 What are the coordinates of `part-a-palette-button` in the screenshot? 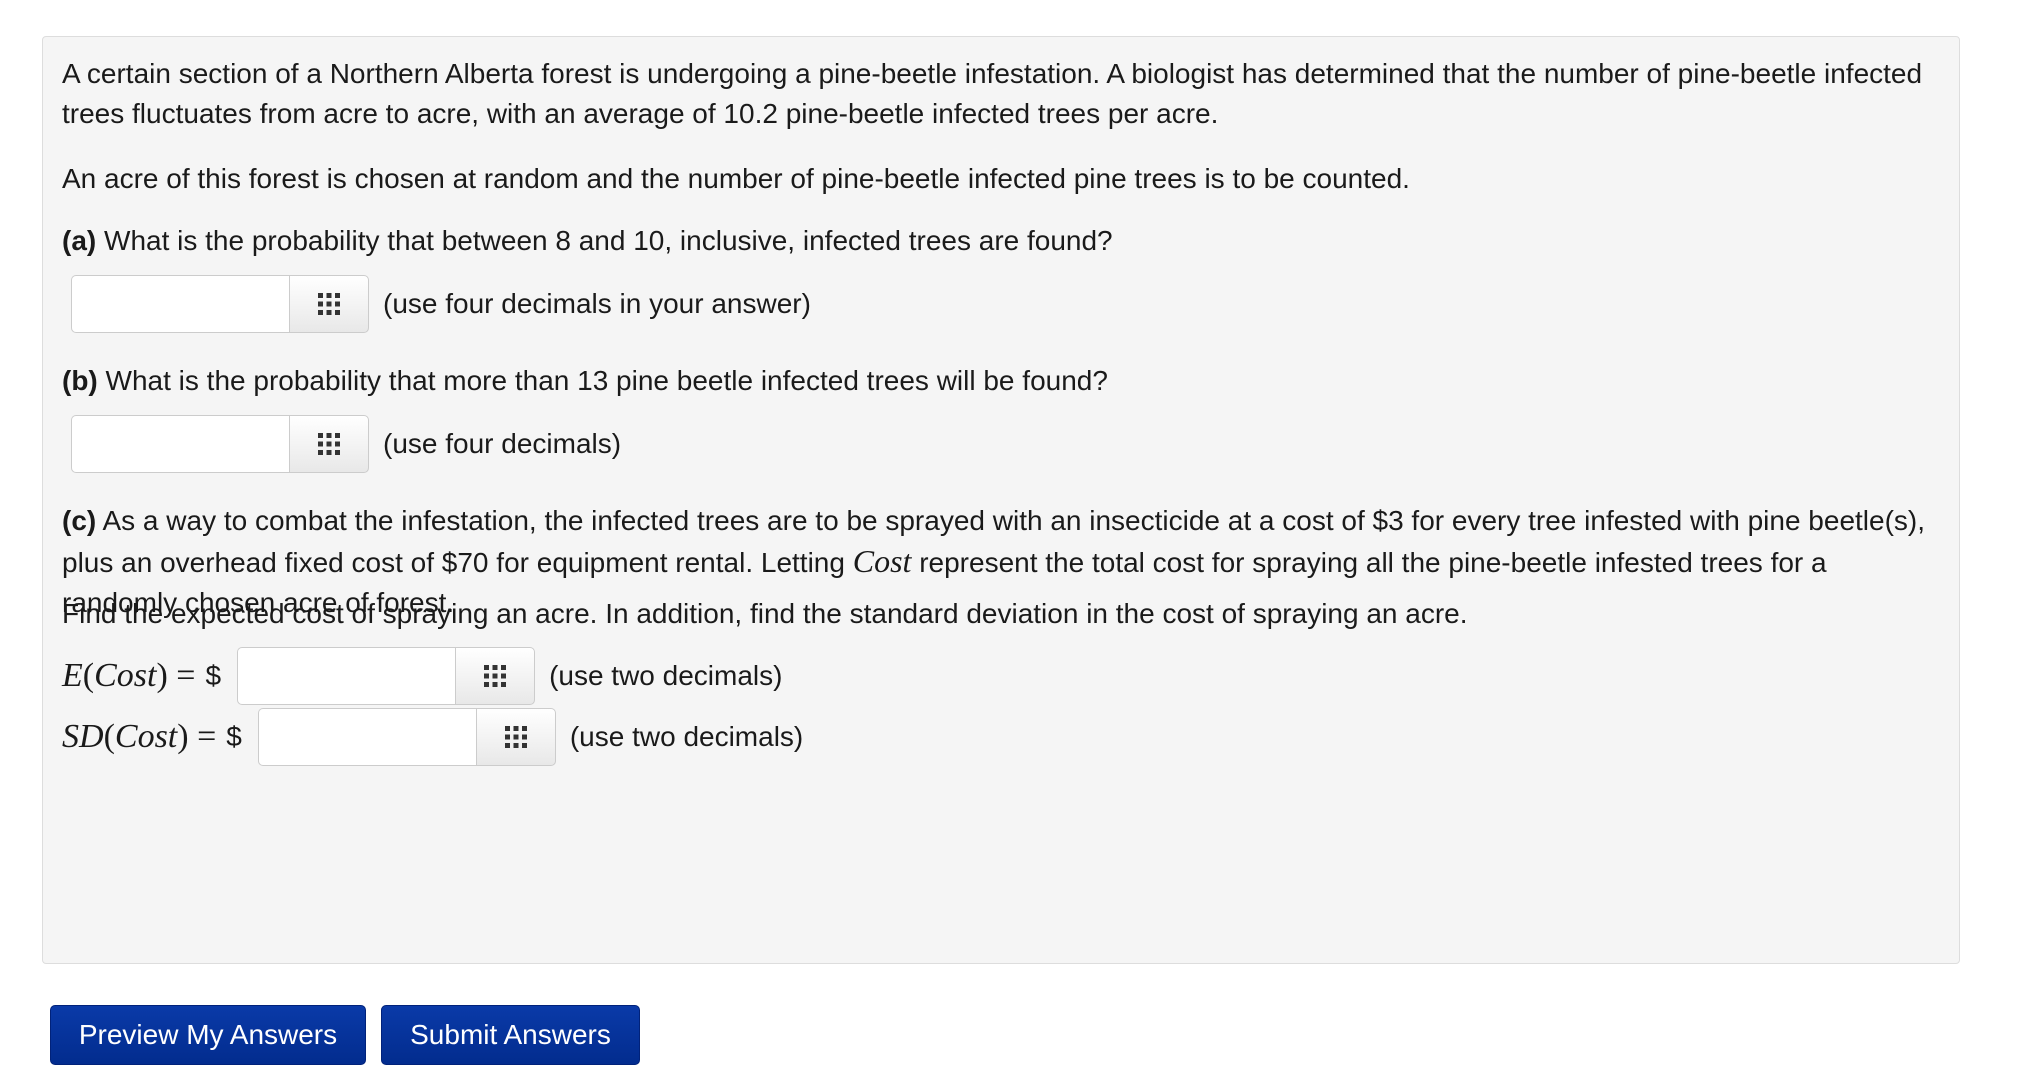 It's located at (329, 304).